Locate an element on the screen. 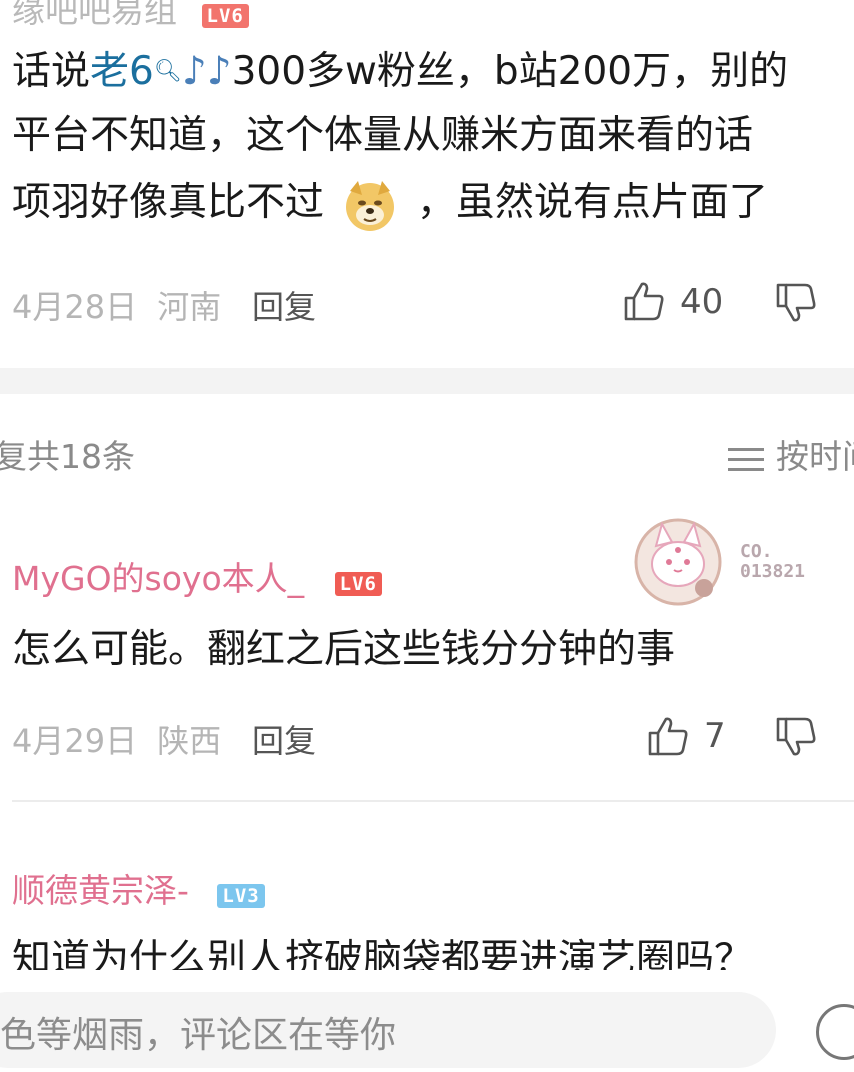 The width and height of the screenshot is (854, 1072). section-divider is located at coordinates (427, 381).